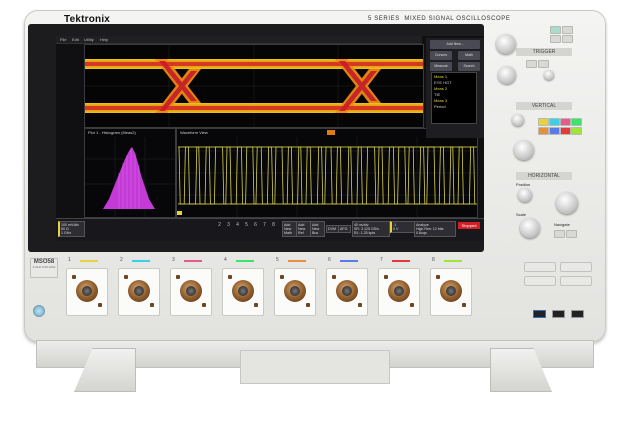  What do you see at coordinates (469, 55) in the screenshot?
I see `math-button: Math` at bounding box center [469, 55].